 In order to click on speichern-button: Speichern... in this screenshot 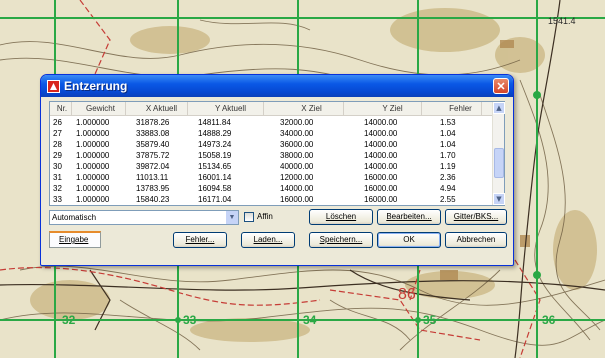, I will do `click(341, 240)`.